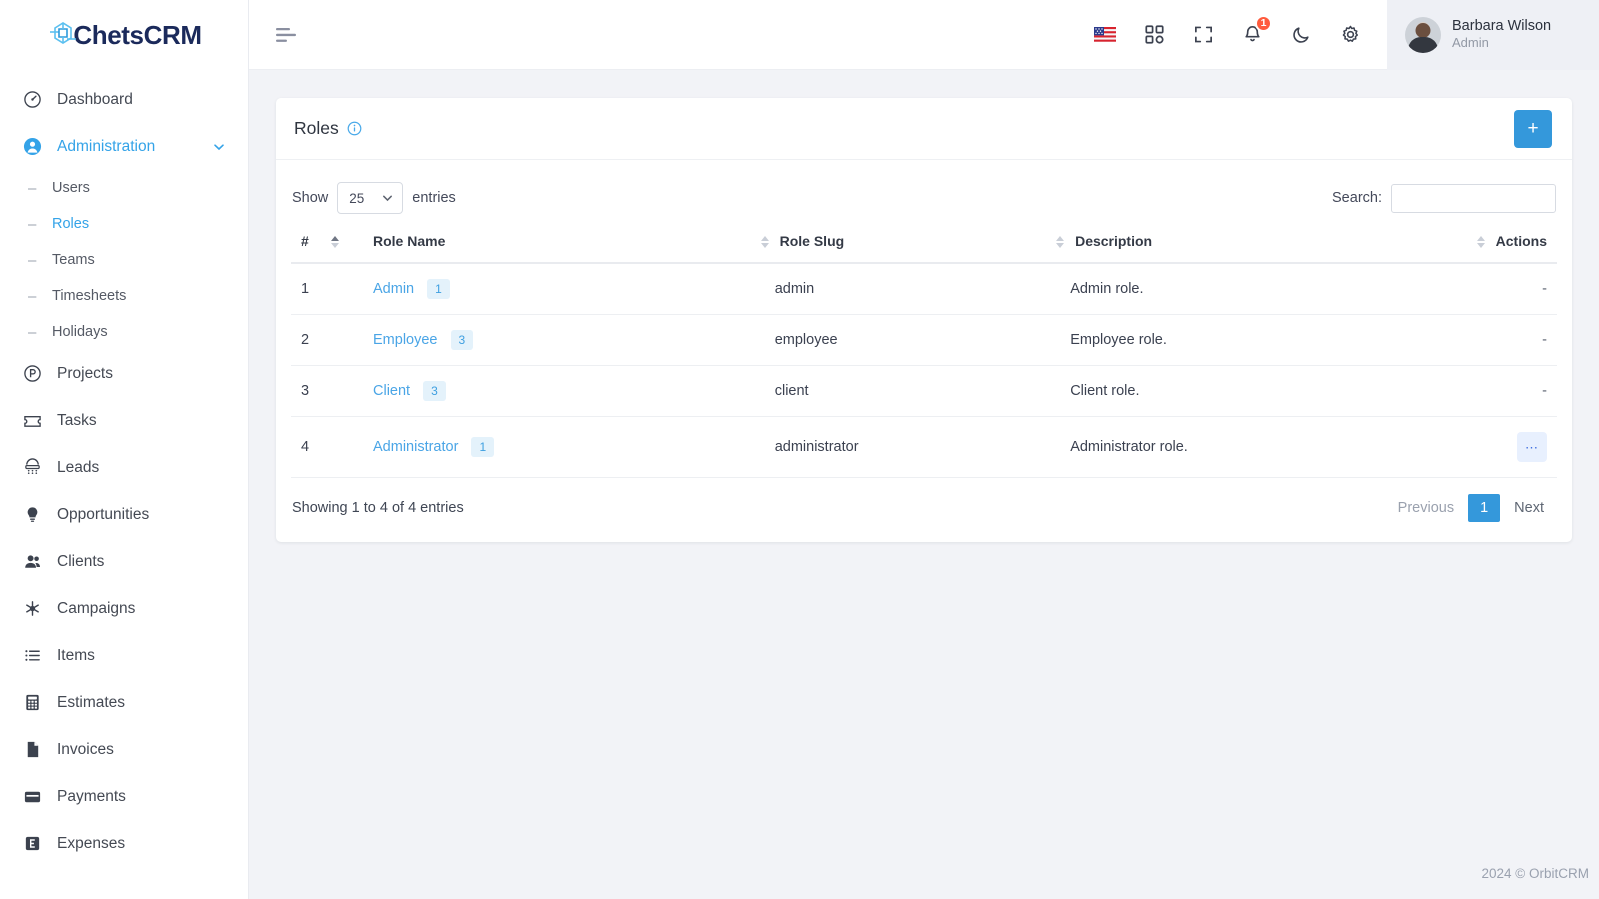 This screenshot has width=1599, height=899. What do you see at coordinates (32, 562) in the screenshot?
I see `people-icon` at bounding box center [32, 562].